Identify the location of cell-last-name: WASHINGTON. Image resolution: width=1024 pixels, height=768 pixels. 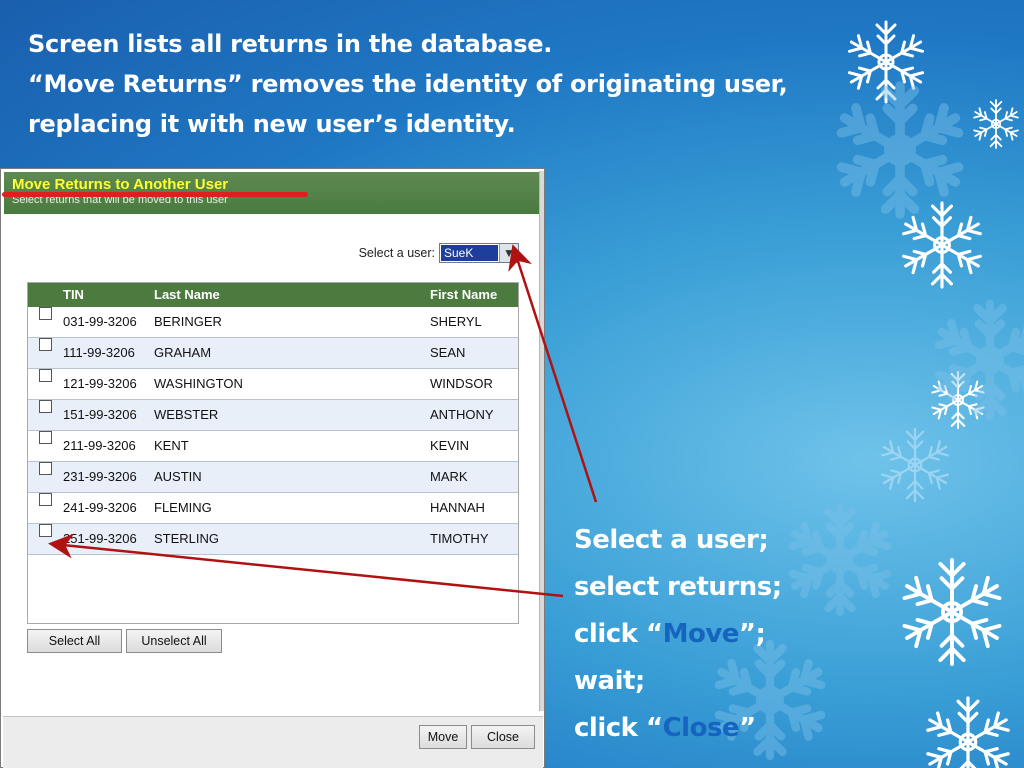
(198, 383).